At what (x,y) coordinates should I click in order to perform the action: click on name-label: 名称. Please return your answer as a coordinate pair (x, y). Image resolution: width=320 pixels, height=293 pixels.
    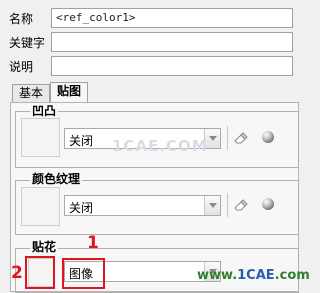
    Looking at the image, I should click on (21, 19).